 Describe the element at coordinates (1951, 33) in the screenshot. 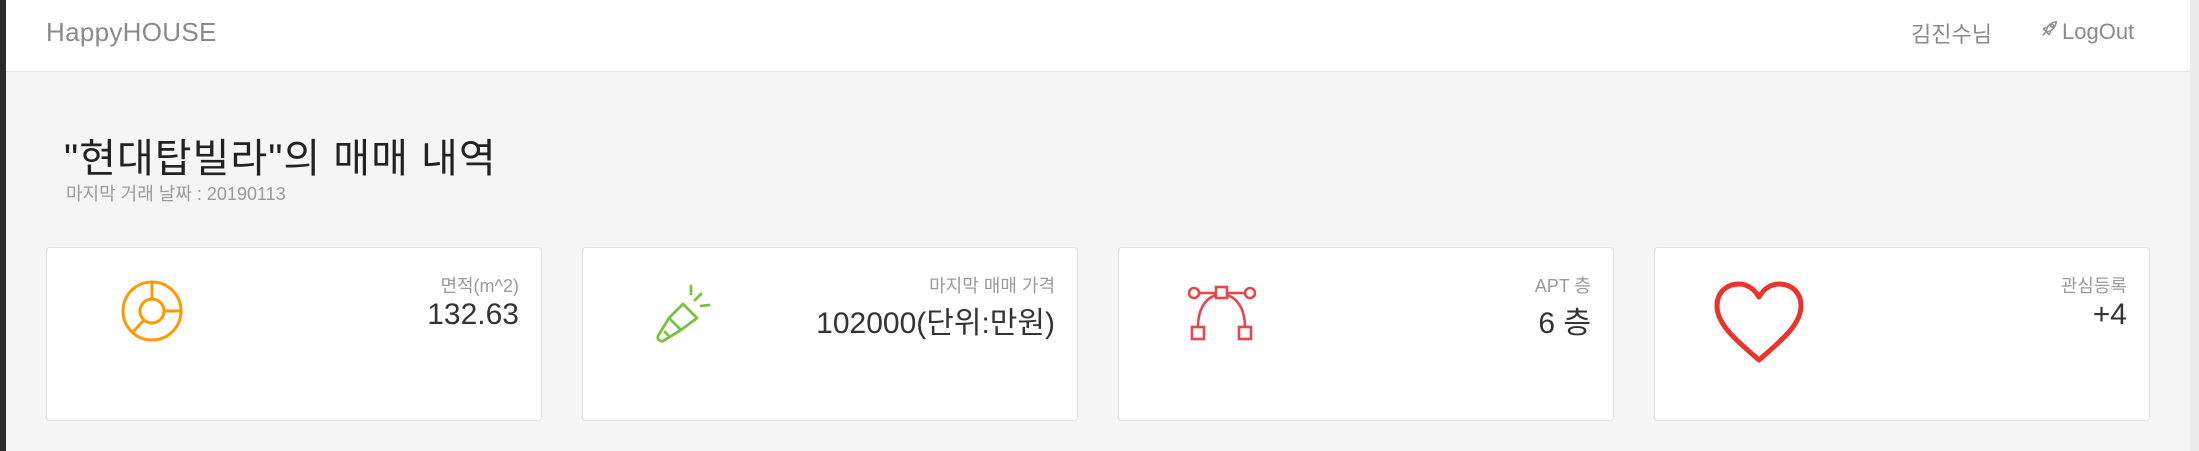

I see `user-name-link: 김진수님` at that location.